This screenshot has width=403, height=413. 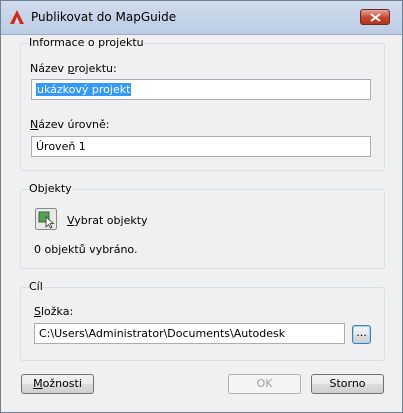 I want to click on autocad-logo-icon, so click(x=17, y=17).